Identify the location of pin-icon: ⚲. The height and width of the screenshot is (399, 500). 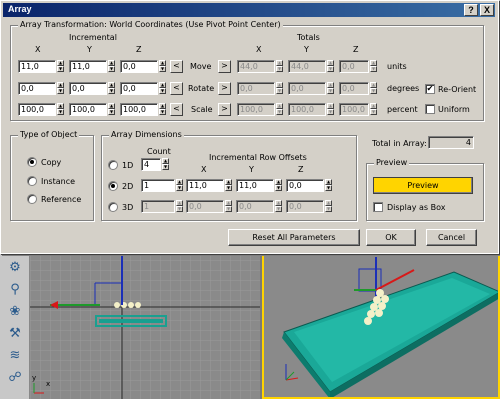
(15, 289).